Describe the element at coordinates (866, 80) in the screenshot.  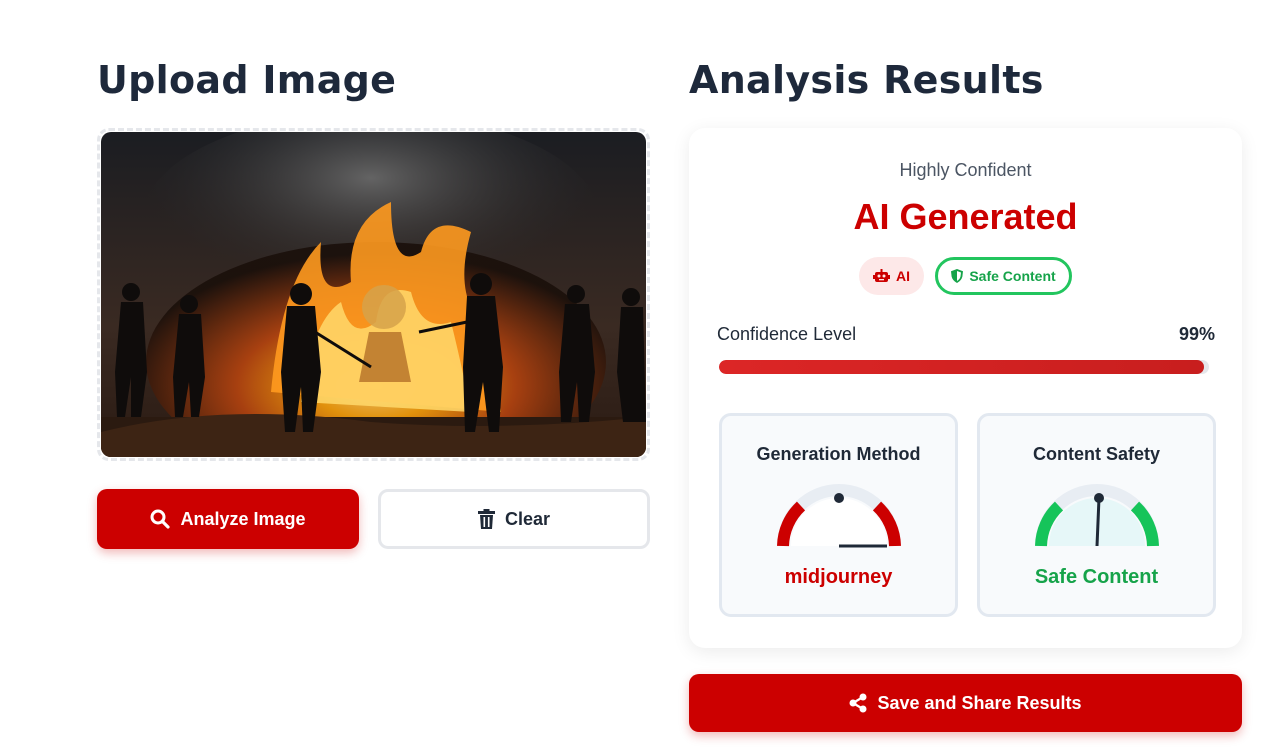
I see `results-heading: Analysis Results` at that location.